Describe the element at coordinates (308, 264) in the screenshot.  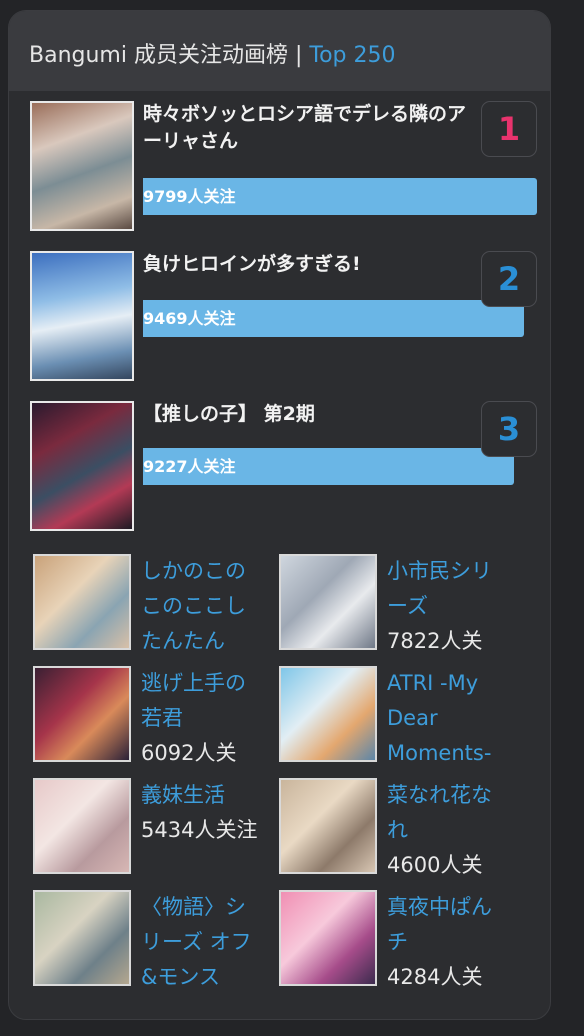
I see `anime-title: 負けヒロインが多すぎる!` at that location.